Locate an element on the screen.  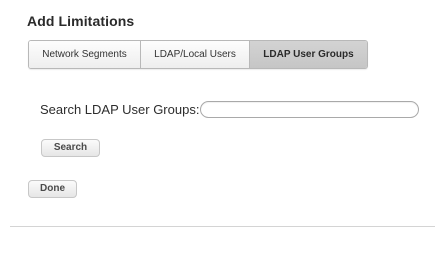
search-input is located at coordinates (309, 109).